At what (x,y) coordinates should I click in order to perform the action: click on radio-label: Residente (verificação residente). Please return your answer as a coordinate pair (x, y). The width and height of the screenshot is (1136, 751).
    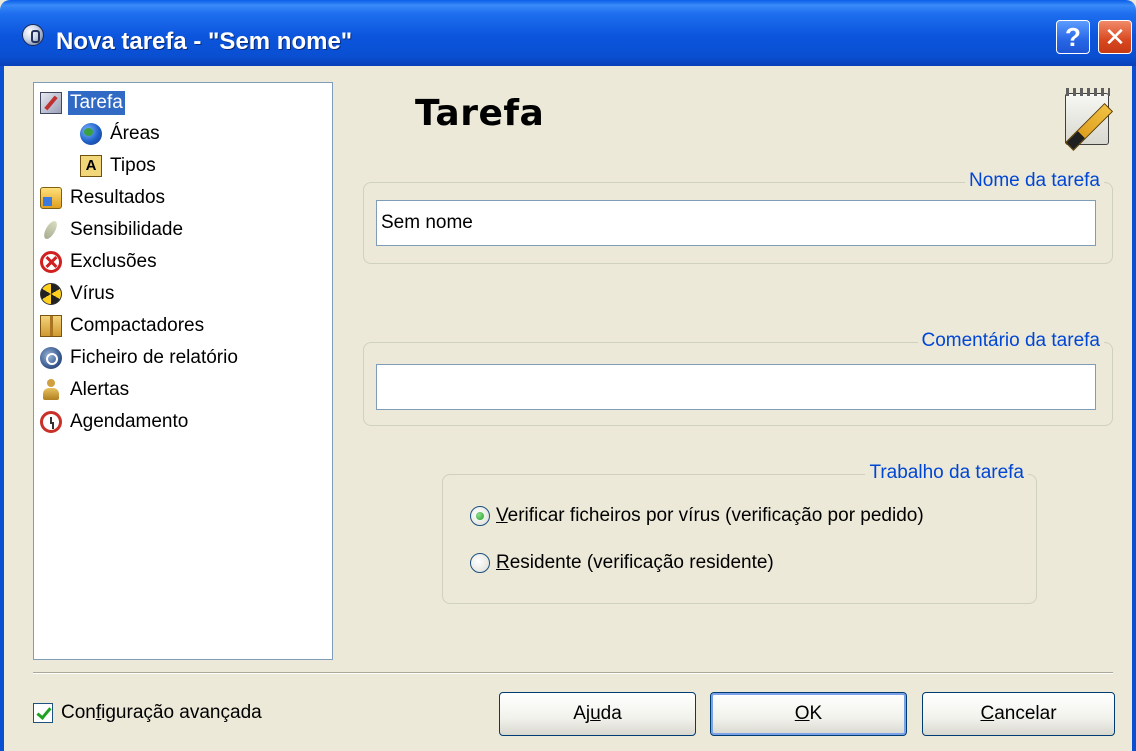
    Looking at the image, I should click on (635, 562).